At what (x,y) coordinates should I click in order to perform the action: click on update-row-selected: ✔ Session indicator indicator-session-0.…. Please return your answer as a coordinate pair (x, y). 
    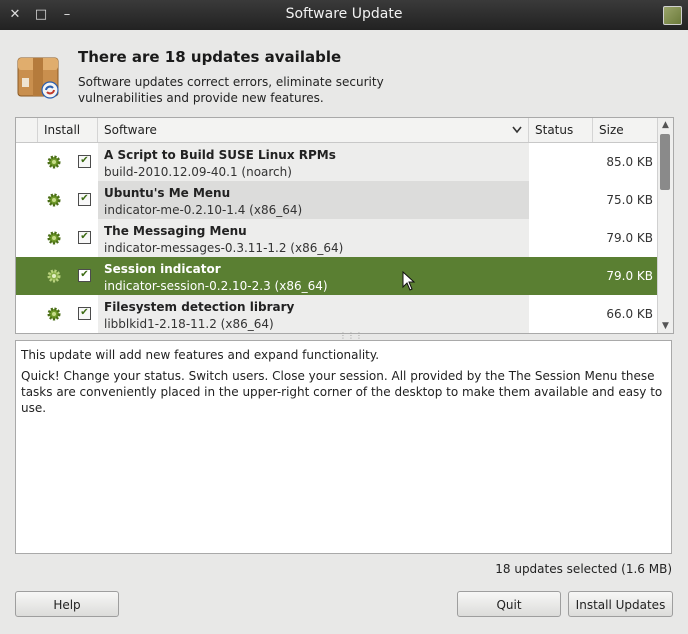
    Looking at the image, I should click on (336, 276).